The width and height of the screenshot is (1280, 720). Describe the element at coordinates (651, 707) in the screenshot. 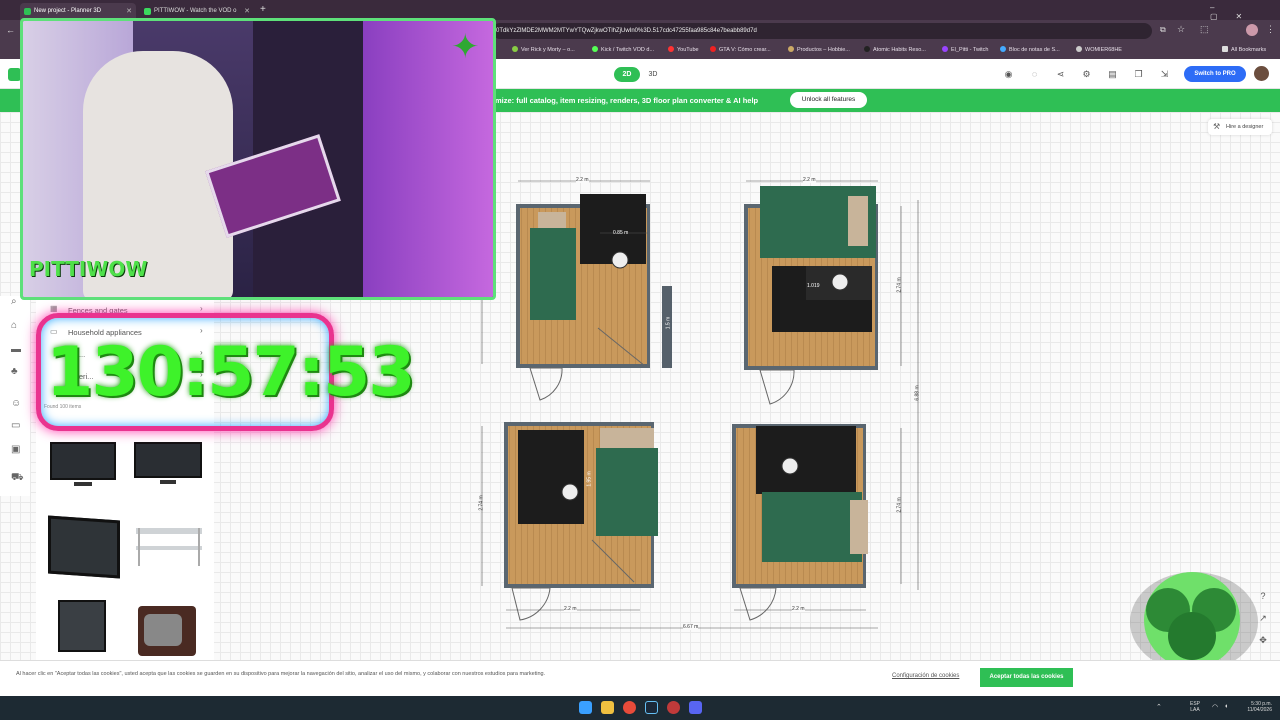

I see `steam-icon` at that location.